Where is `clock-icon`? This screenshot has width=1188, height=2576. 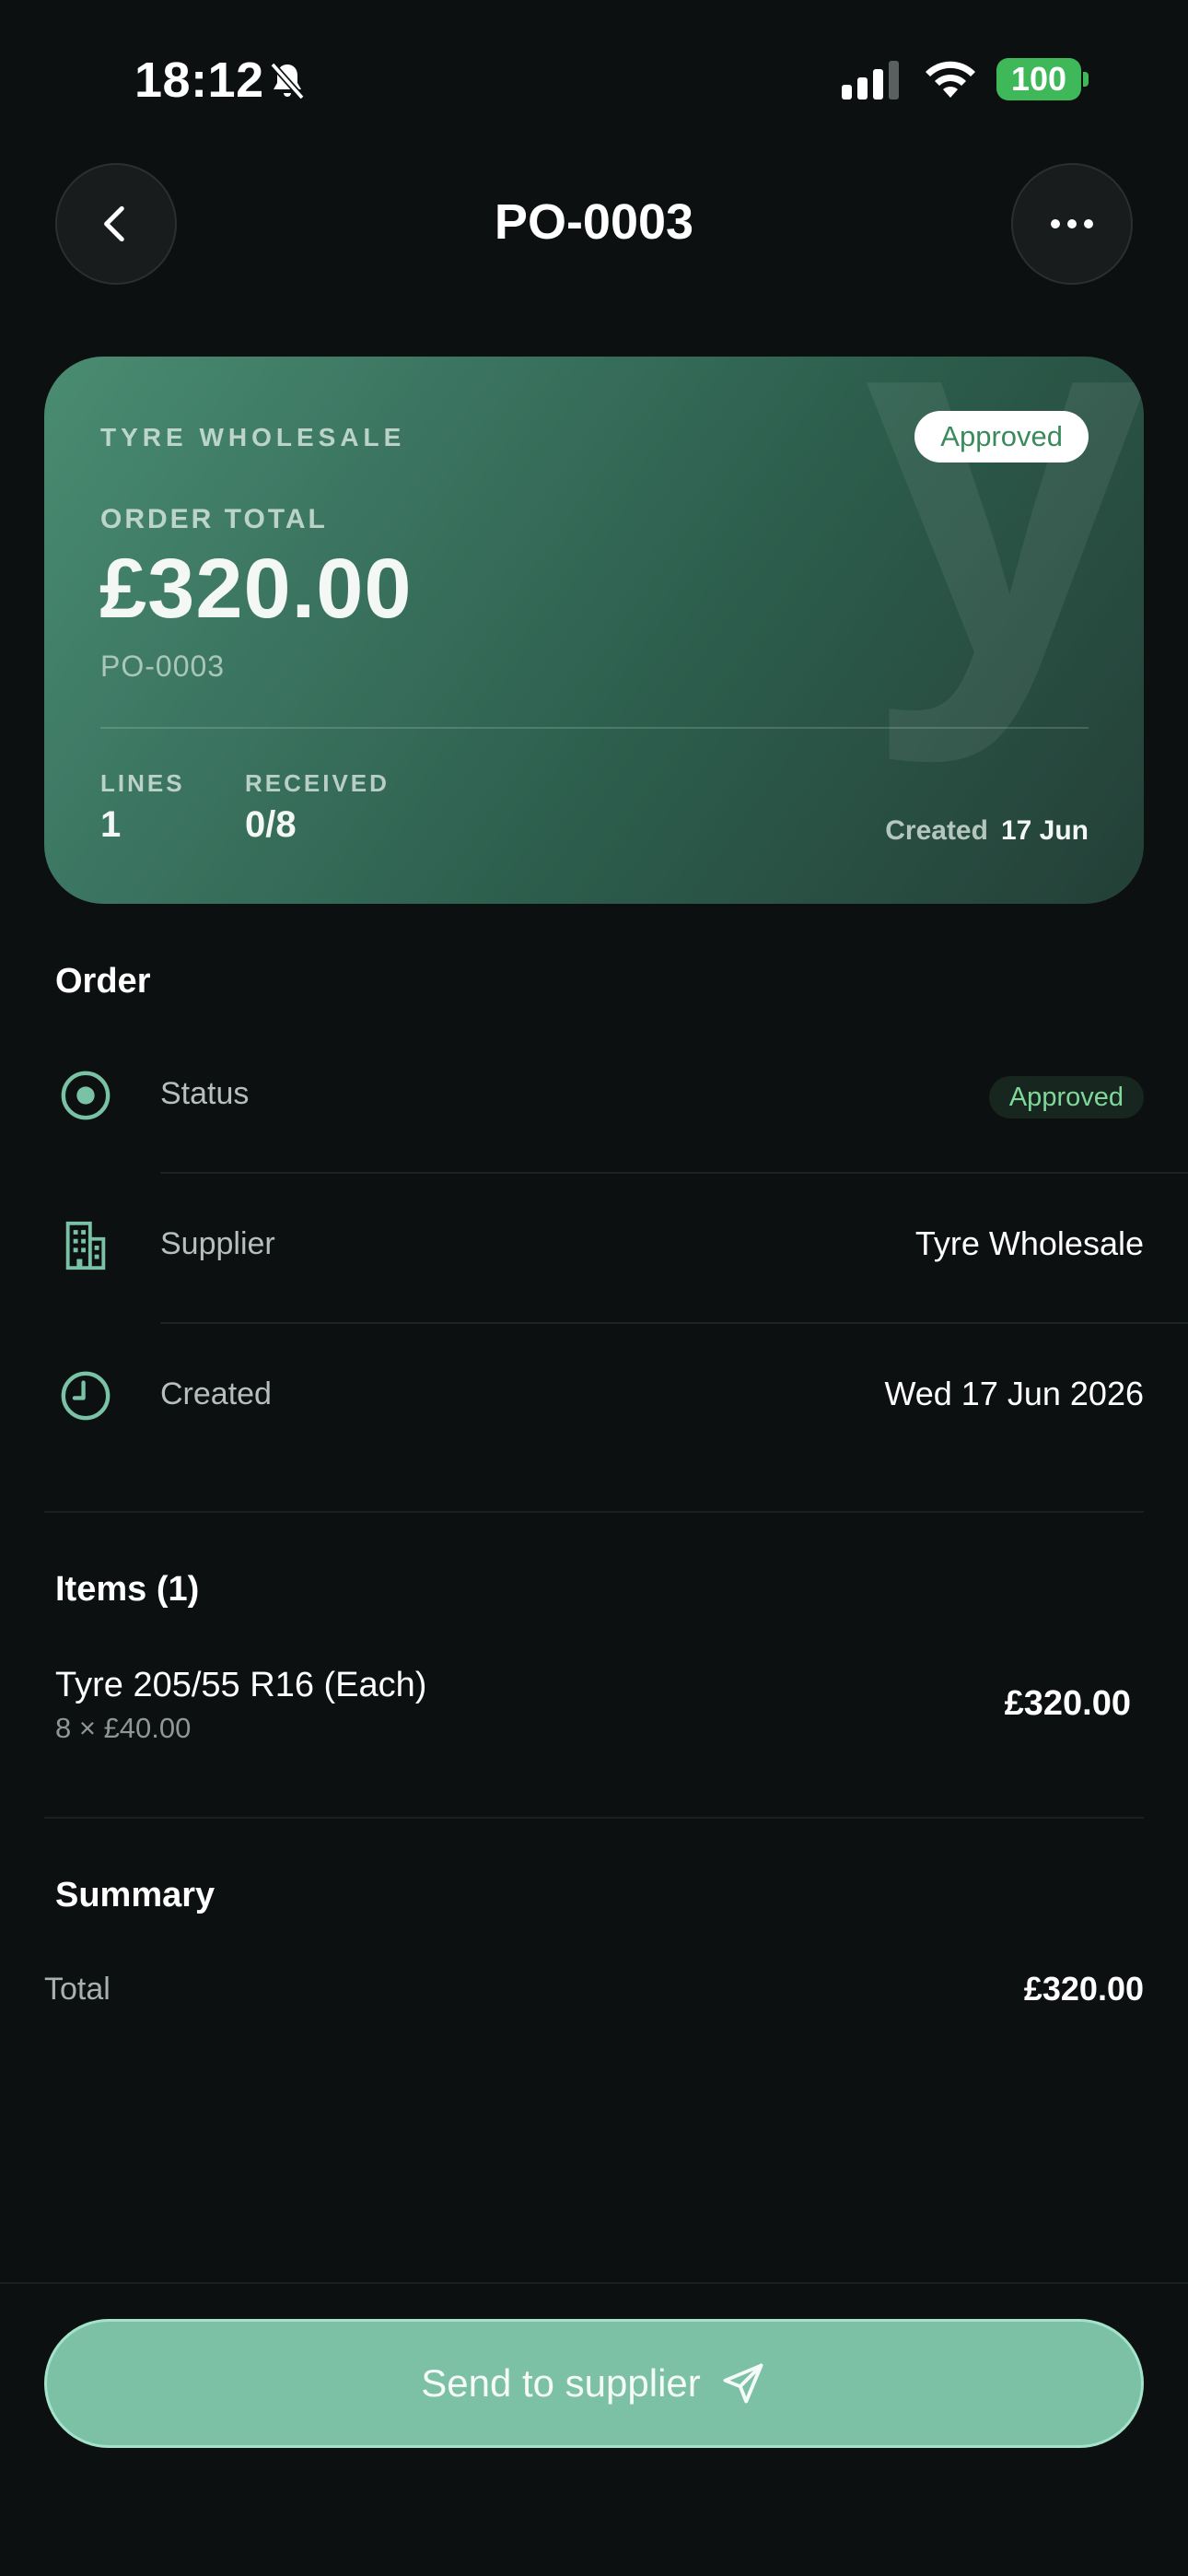 clock-icon is located at coordinates (86, 1396).